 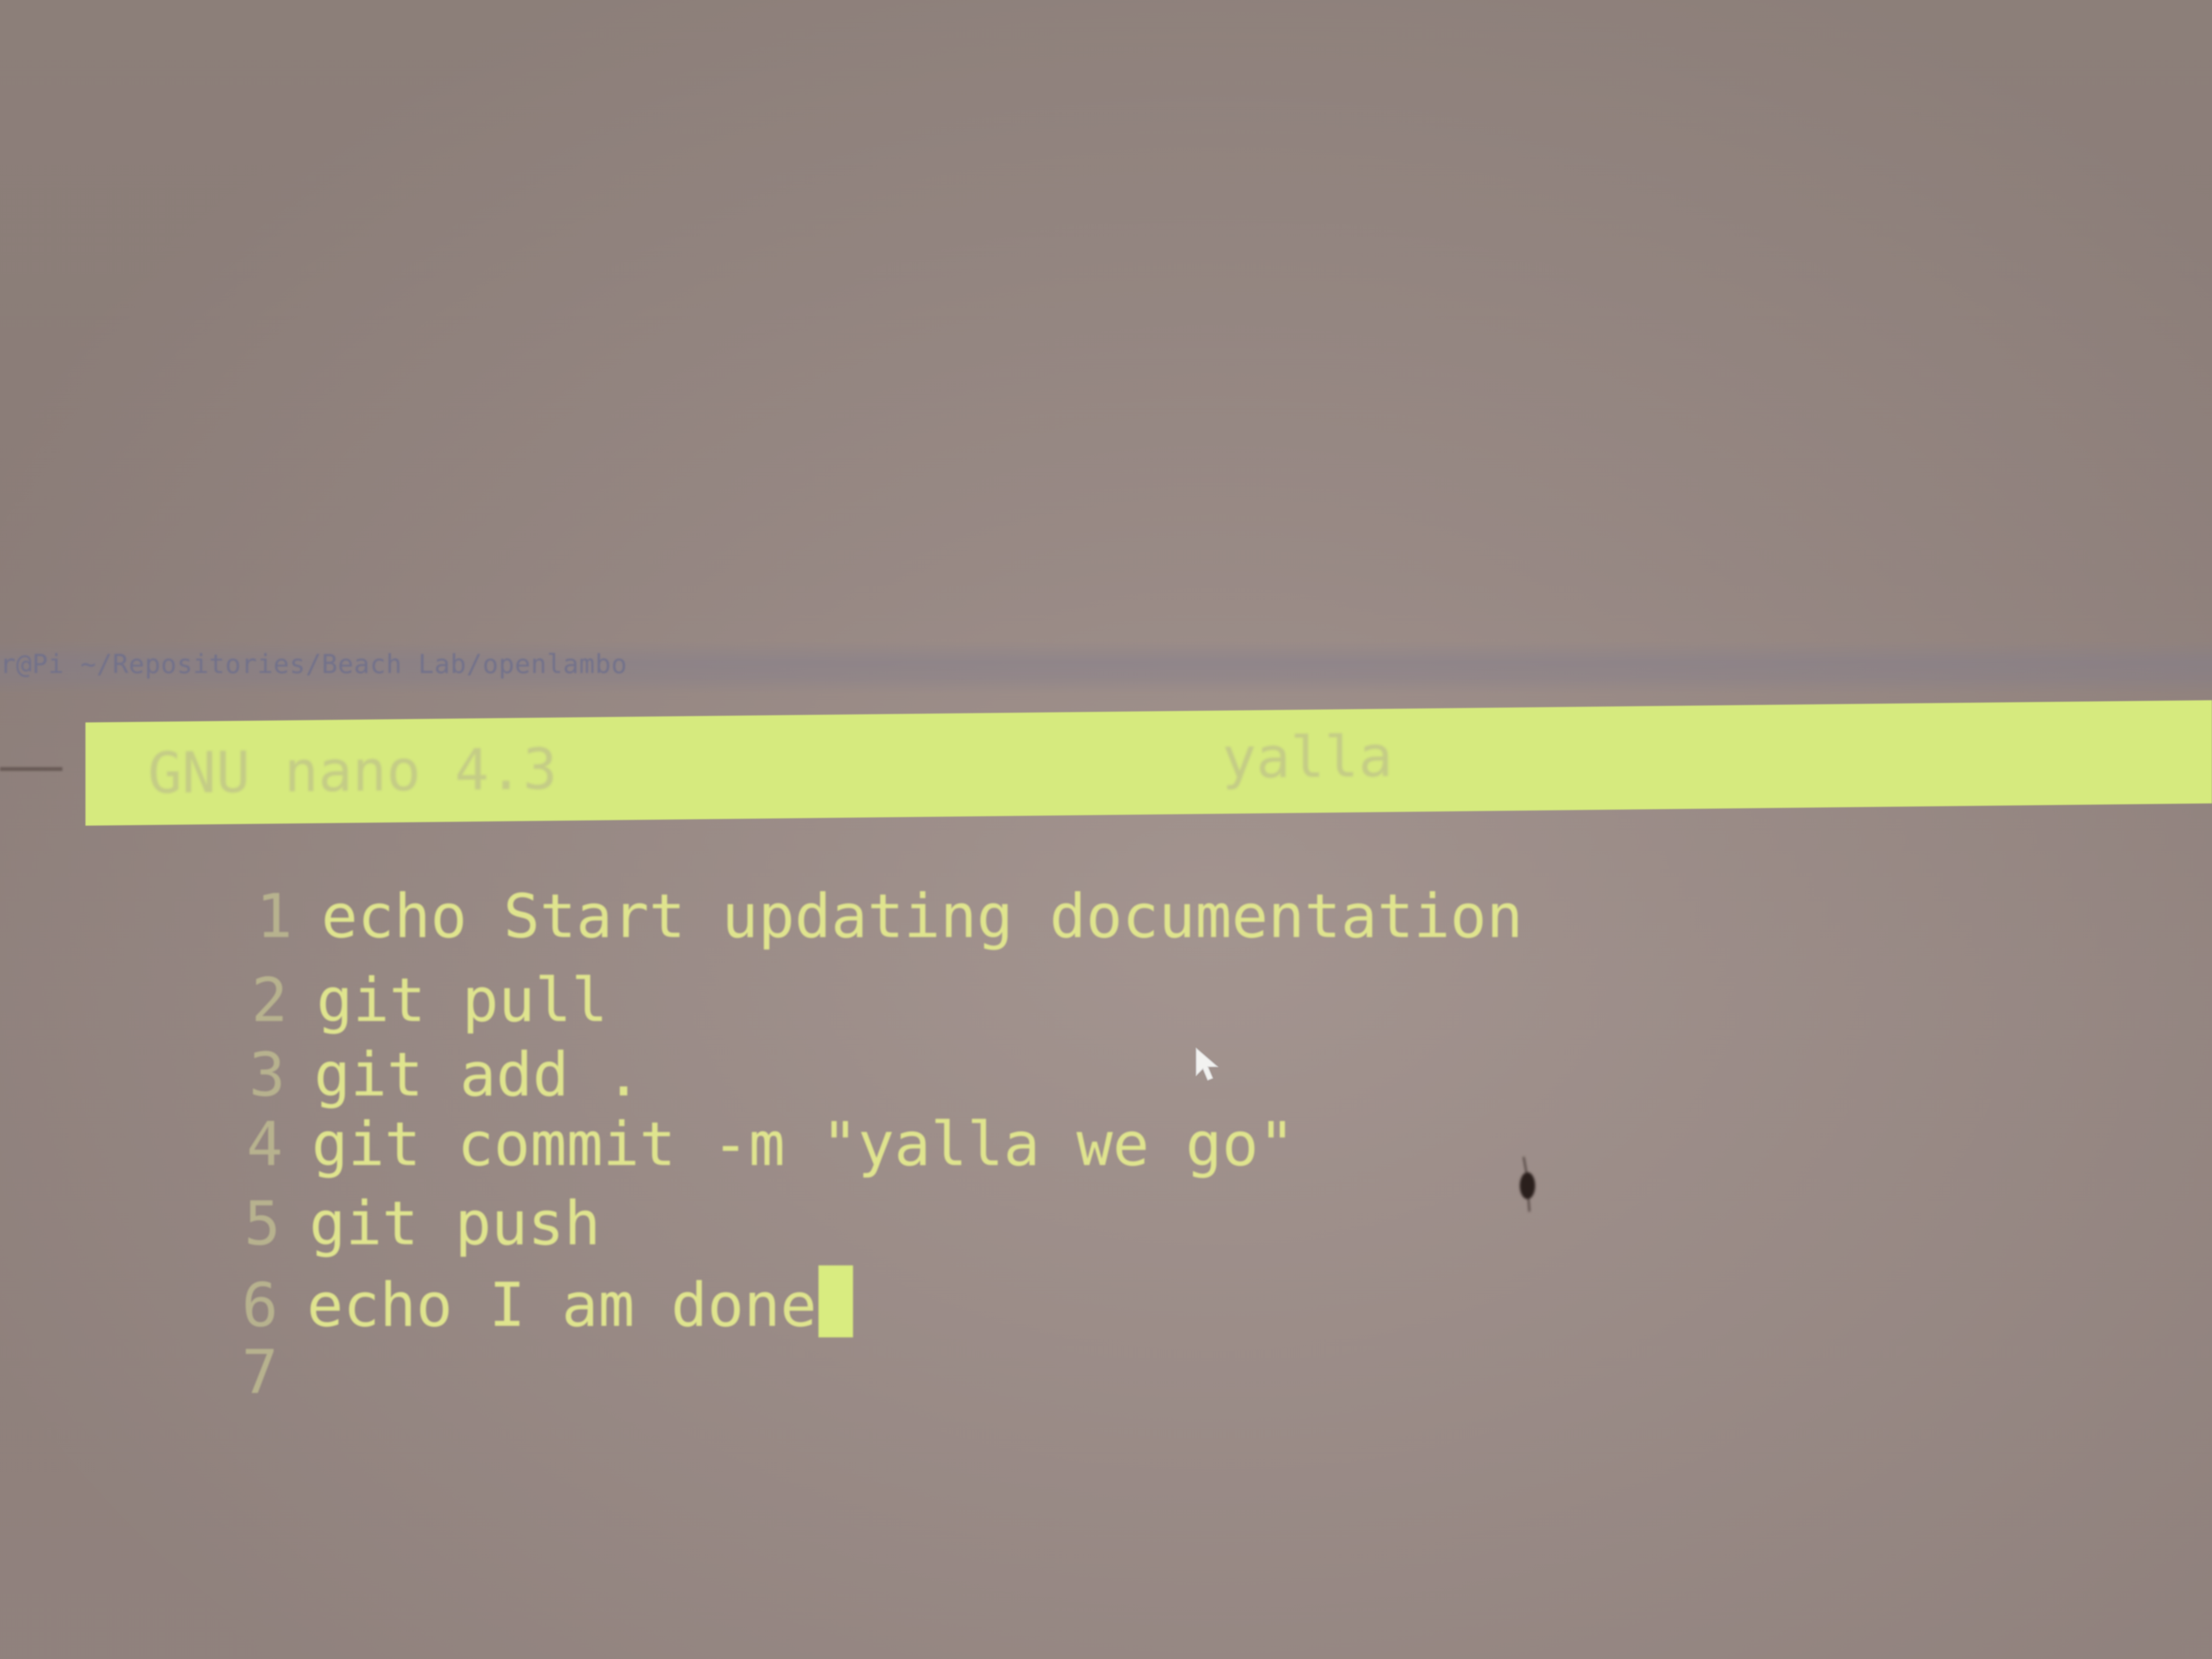 What do you see at coordinates (259, 1372) in the screenshot?
I see `line-number: 7` at bounding box center [259, 1372].